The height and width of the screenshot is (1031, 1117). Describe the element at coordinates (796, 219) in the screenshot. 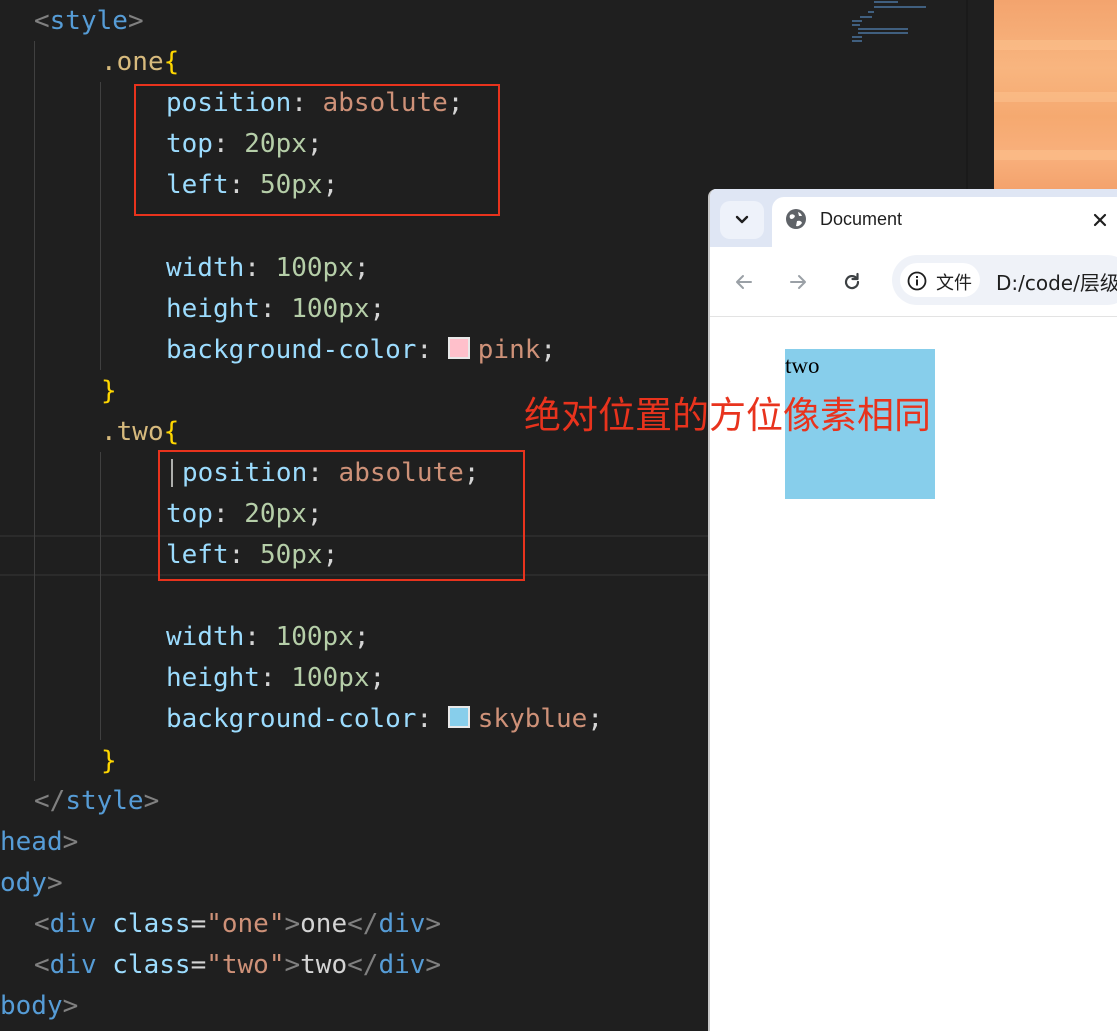

I see `globe-icon` at that location.